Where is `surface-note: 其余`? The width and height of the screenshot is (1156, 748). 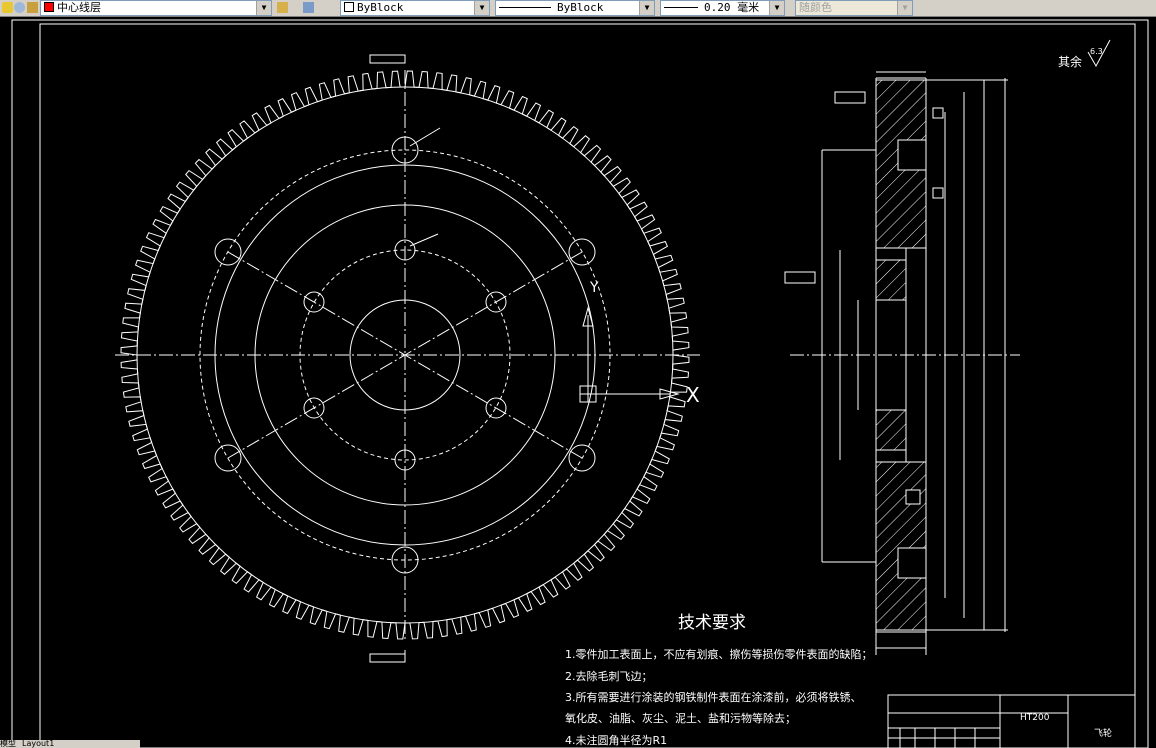 surface-note: 其余 is located at coordinates (1070, 61).